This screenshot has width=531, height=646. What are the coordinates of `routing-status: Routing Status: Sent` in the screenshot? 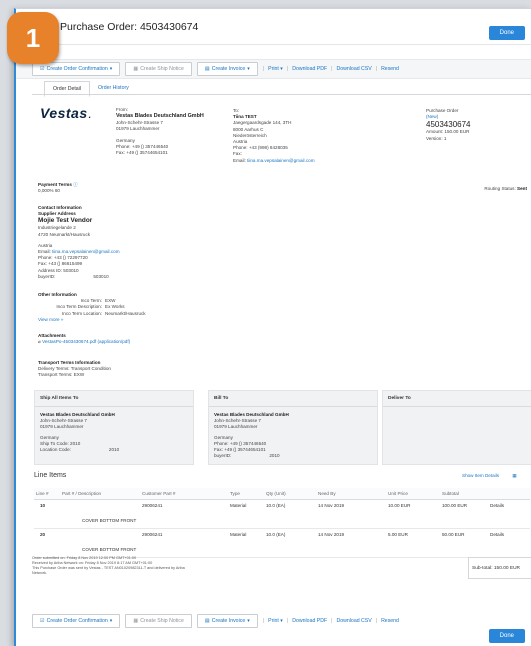 It's located at (505, 188).